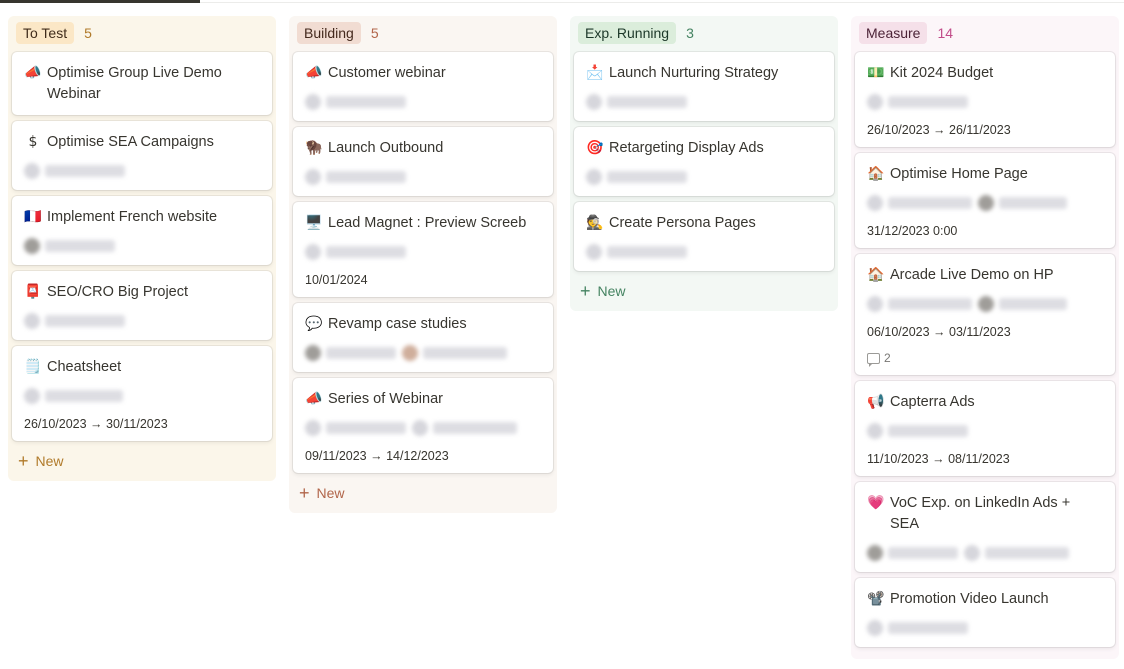  What do you see at coordinates (336, 280) in the screenshot?
I see `card-date: 10/01/2024` at bounding box center [336, 280].